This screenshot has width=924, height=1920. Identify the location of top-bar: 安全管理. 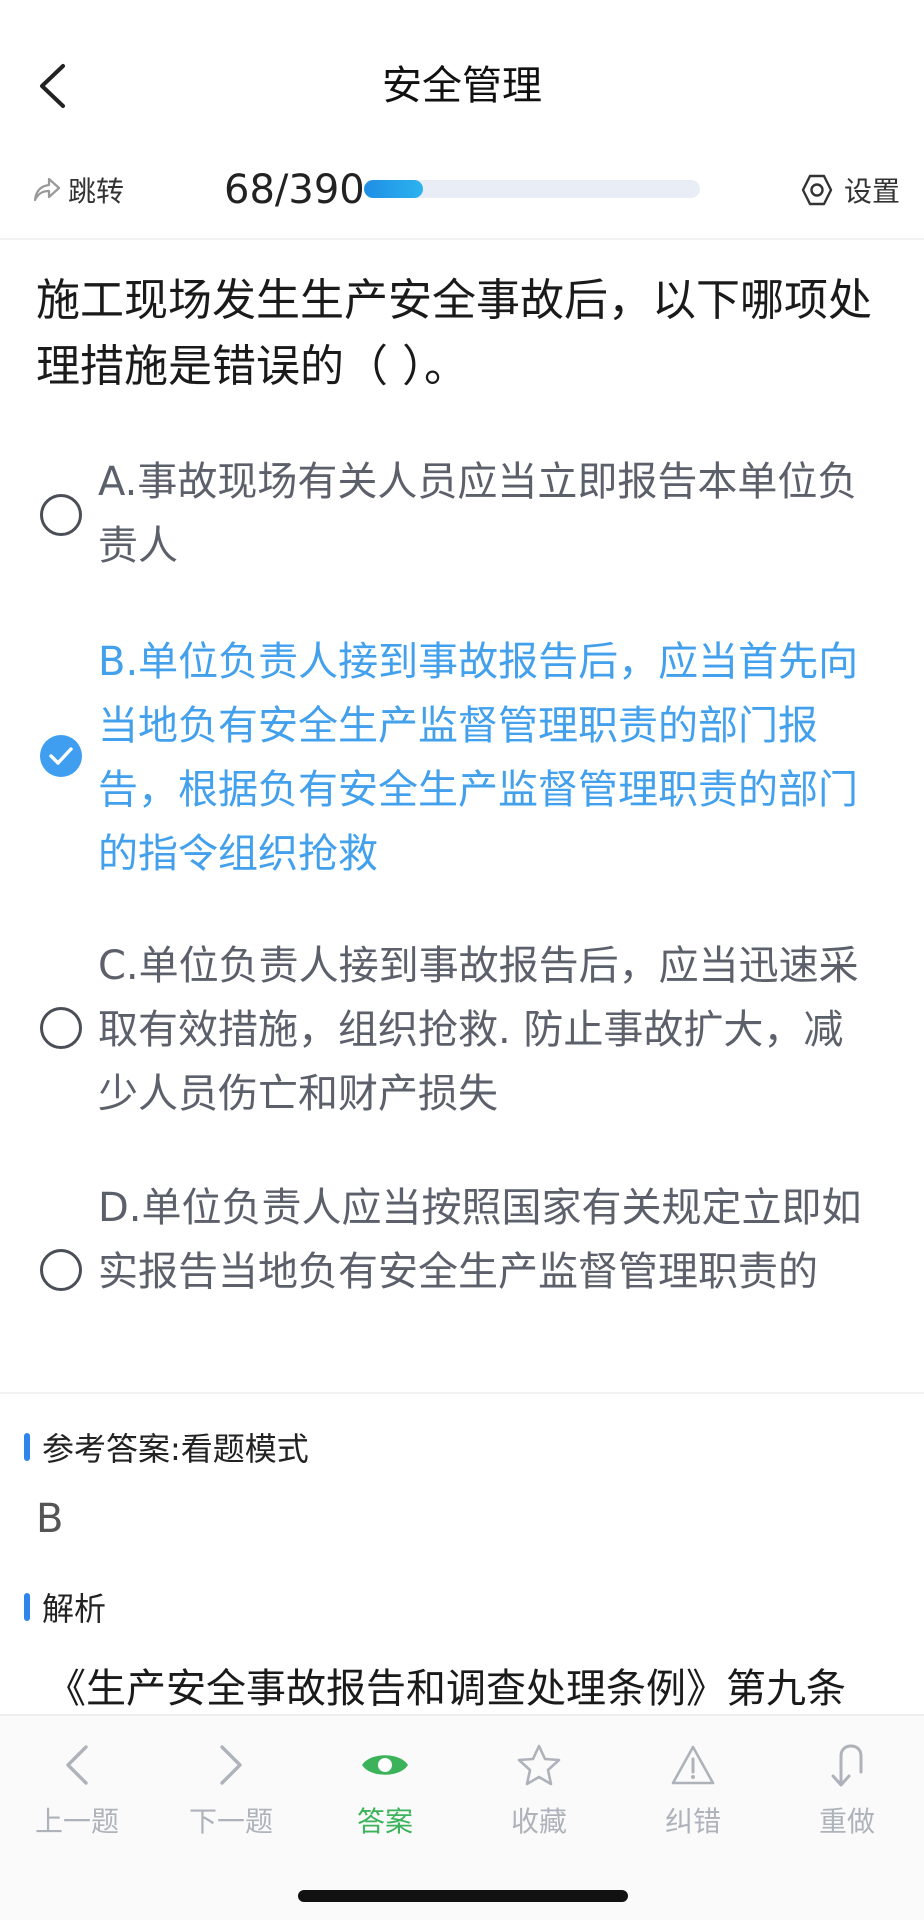
(462, 84).